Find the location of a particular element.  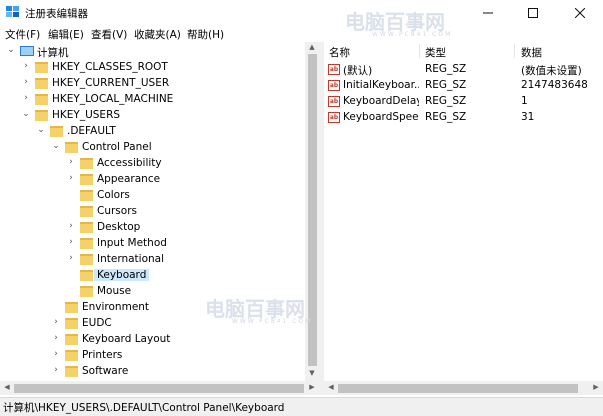

tree-node-label: EUDC is located at coordinates (97, 323).